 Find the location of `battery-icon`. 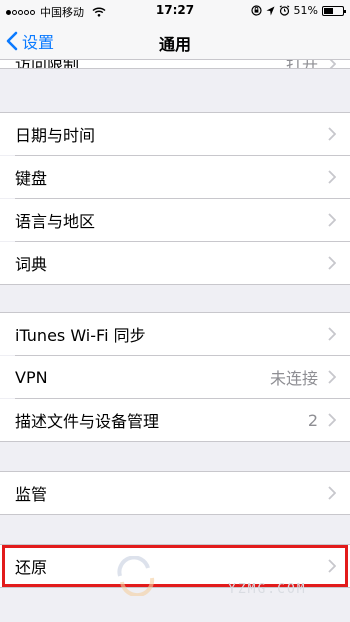

battery-icon is located at coordinates (334, 10).